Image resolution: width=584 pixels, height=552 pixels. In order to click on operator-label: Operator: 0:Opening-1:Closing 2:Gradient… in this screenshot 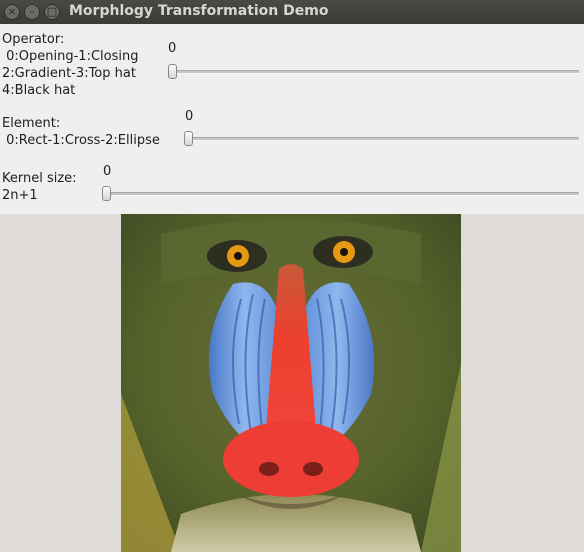, I will do `click(70, 65)`.